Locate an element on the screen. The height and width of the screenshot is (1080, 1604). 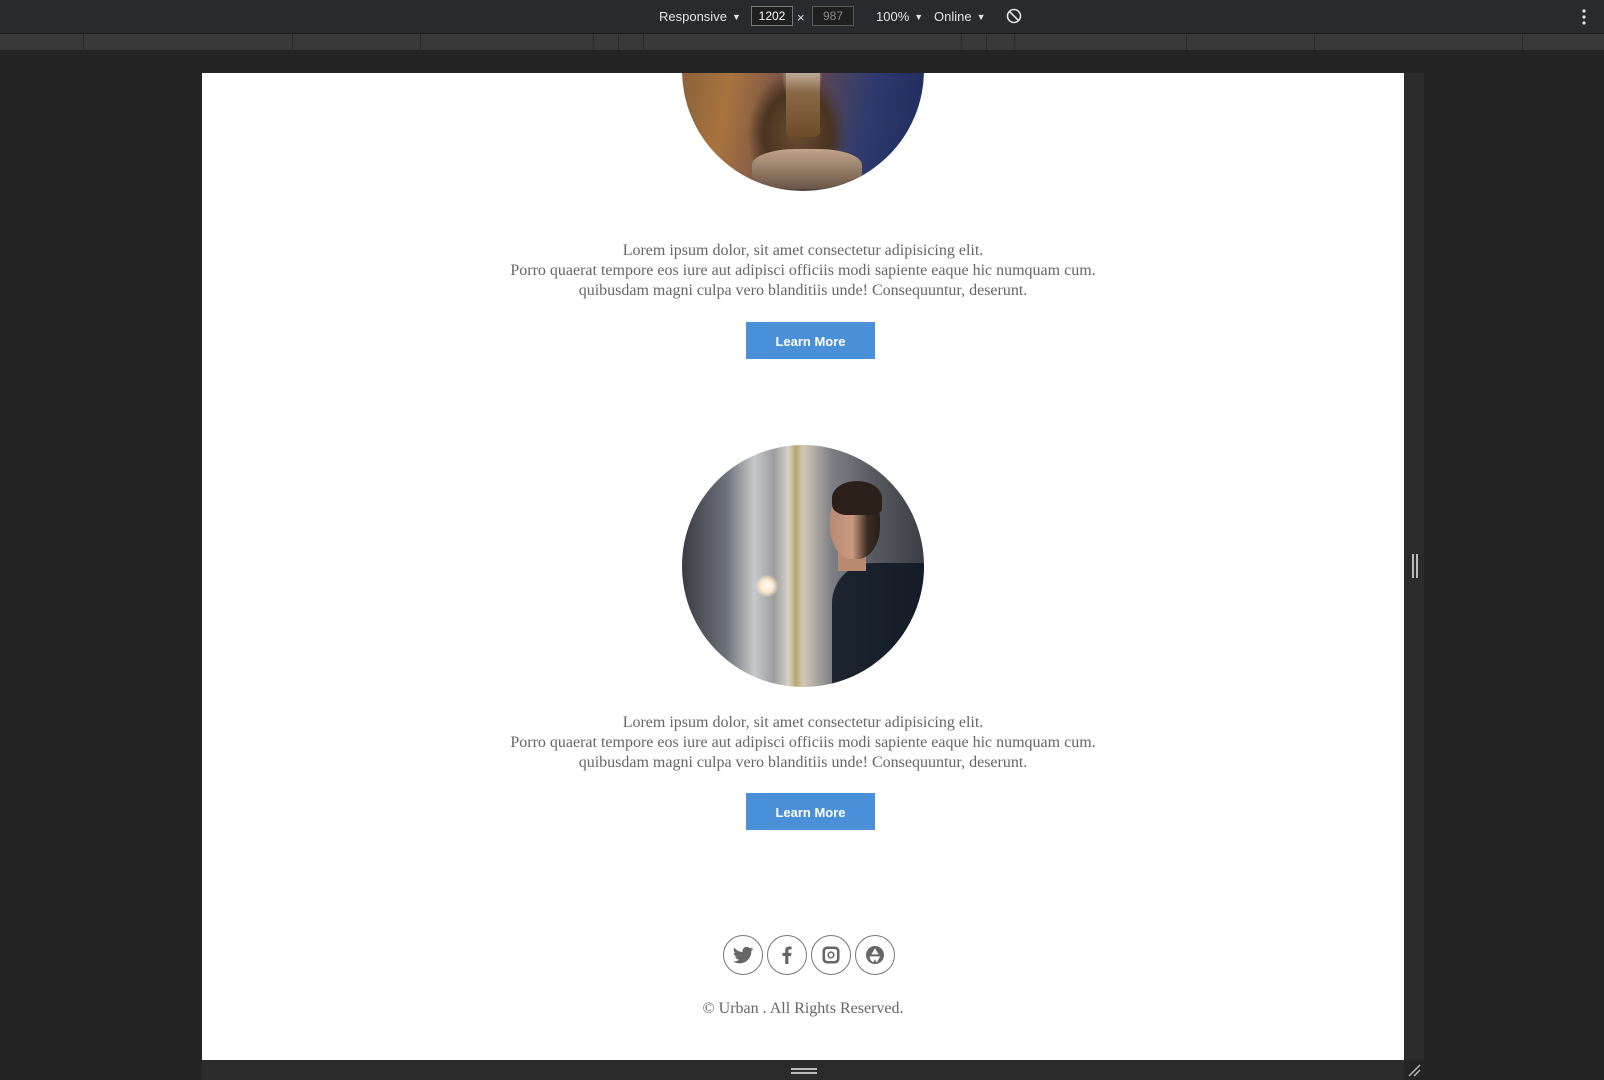
photo-rock is located at coordinates (807, 169).